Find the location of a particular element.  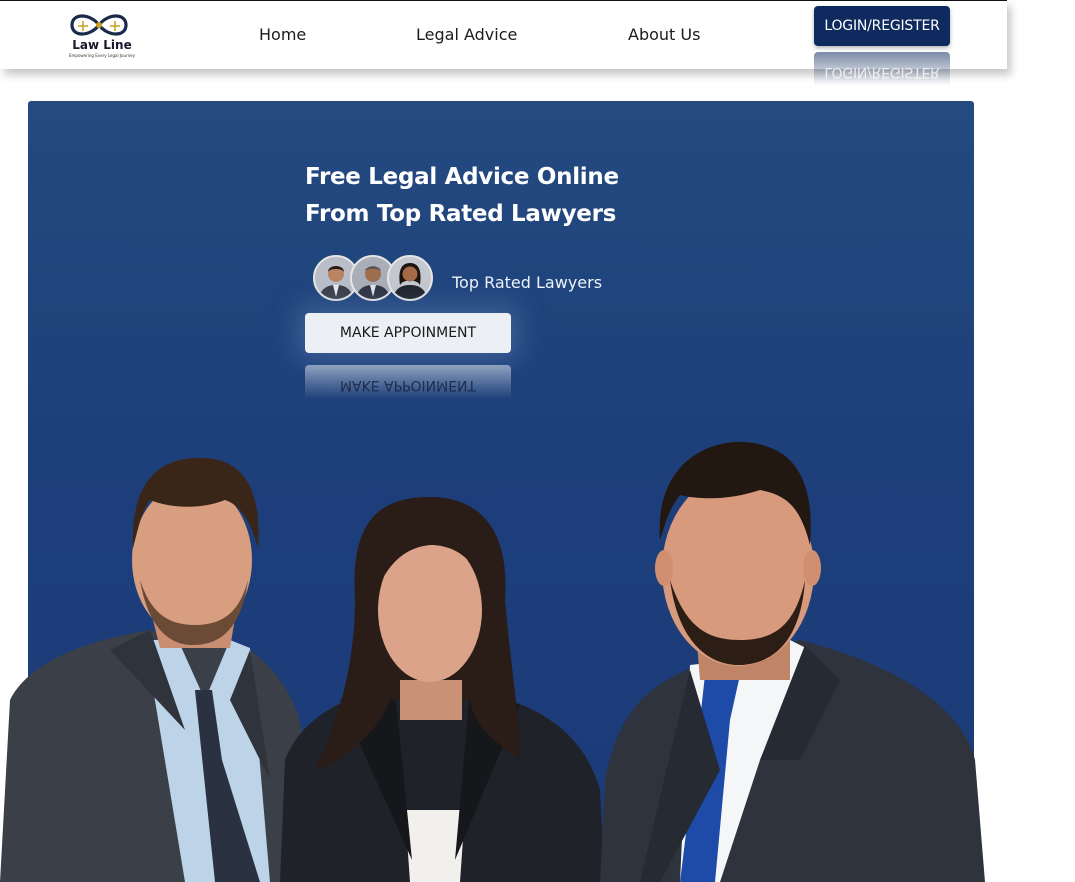

logo-tagline: Empowering Every Legal Journey is located at coordinates (102, 55).